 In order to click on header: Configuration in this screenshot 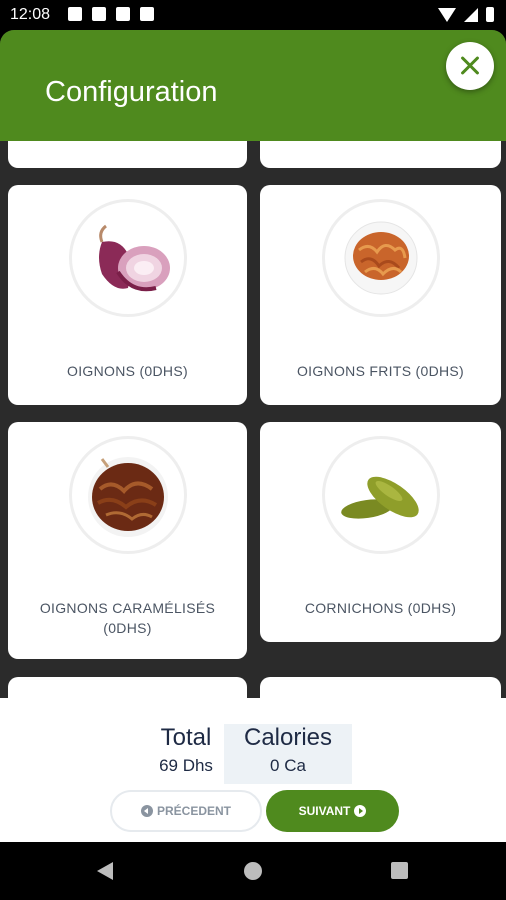, I will do `click(253, 85)`.